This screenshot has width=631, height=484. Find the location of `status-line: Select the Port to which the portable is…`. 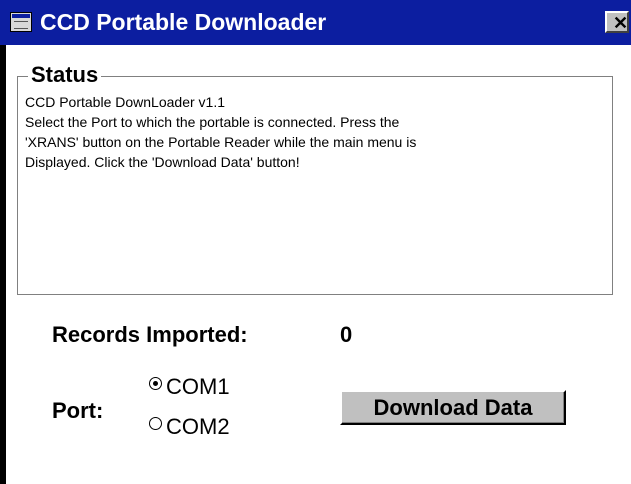

status-line: Select the Port to which the portable is… is located at coordinates (212, 122).